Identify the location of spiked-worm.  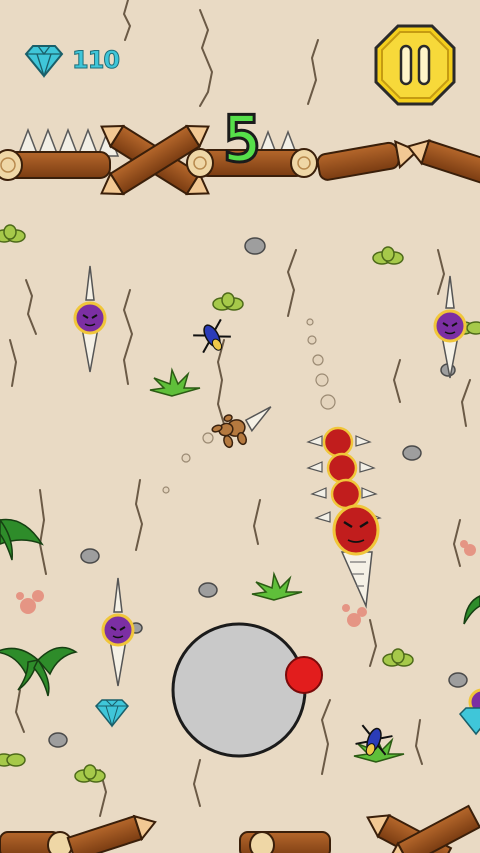
(344, 517).